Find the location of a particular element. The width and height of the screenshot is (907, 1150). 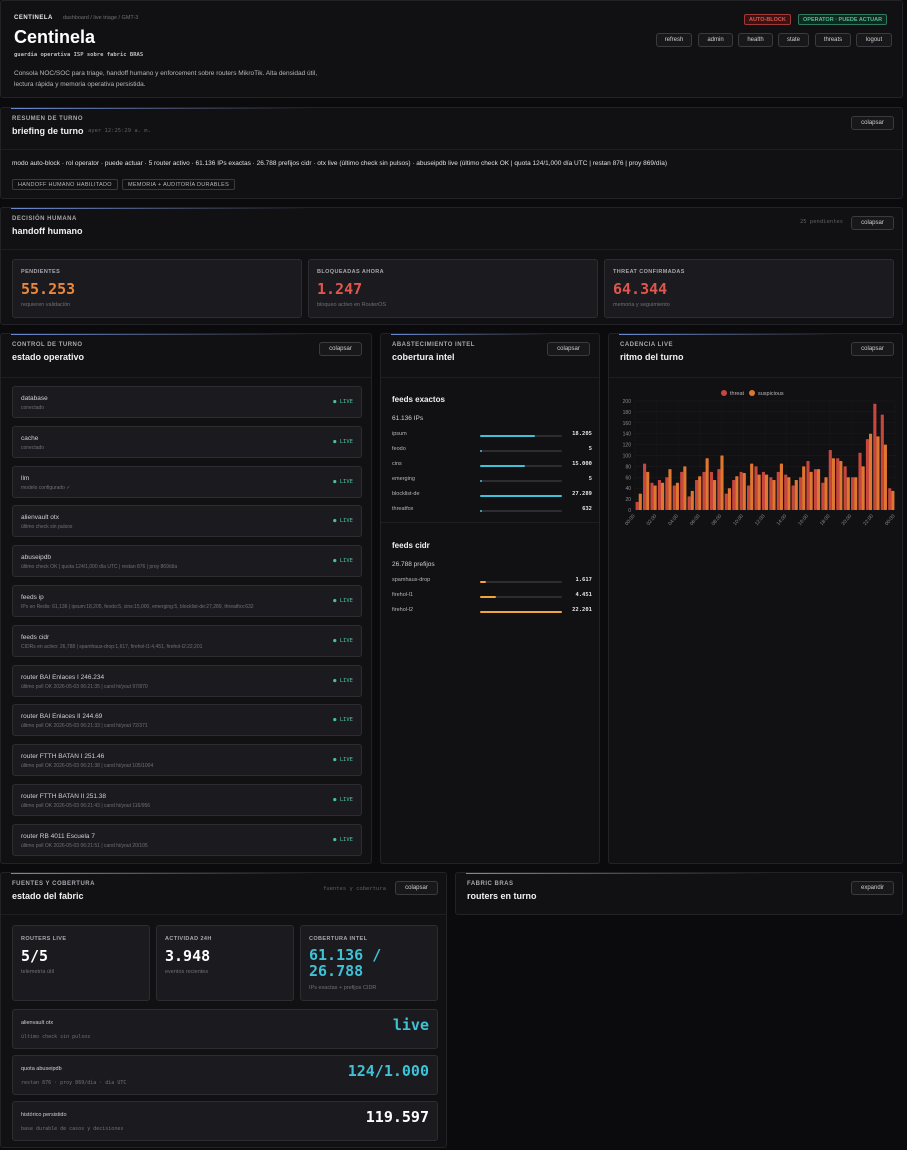

feed-name: firehol-l2 is located at coordinates (403, 609).